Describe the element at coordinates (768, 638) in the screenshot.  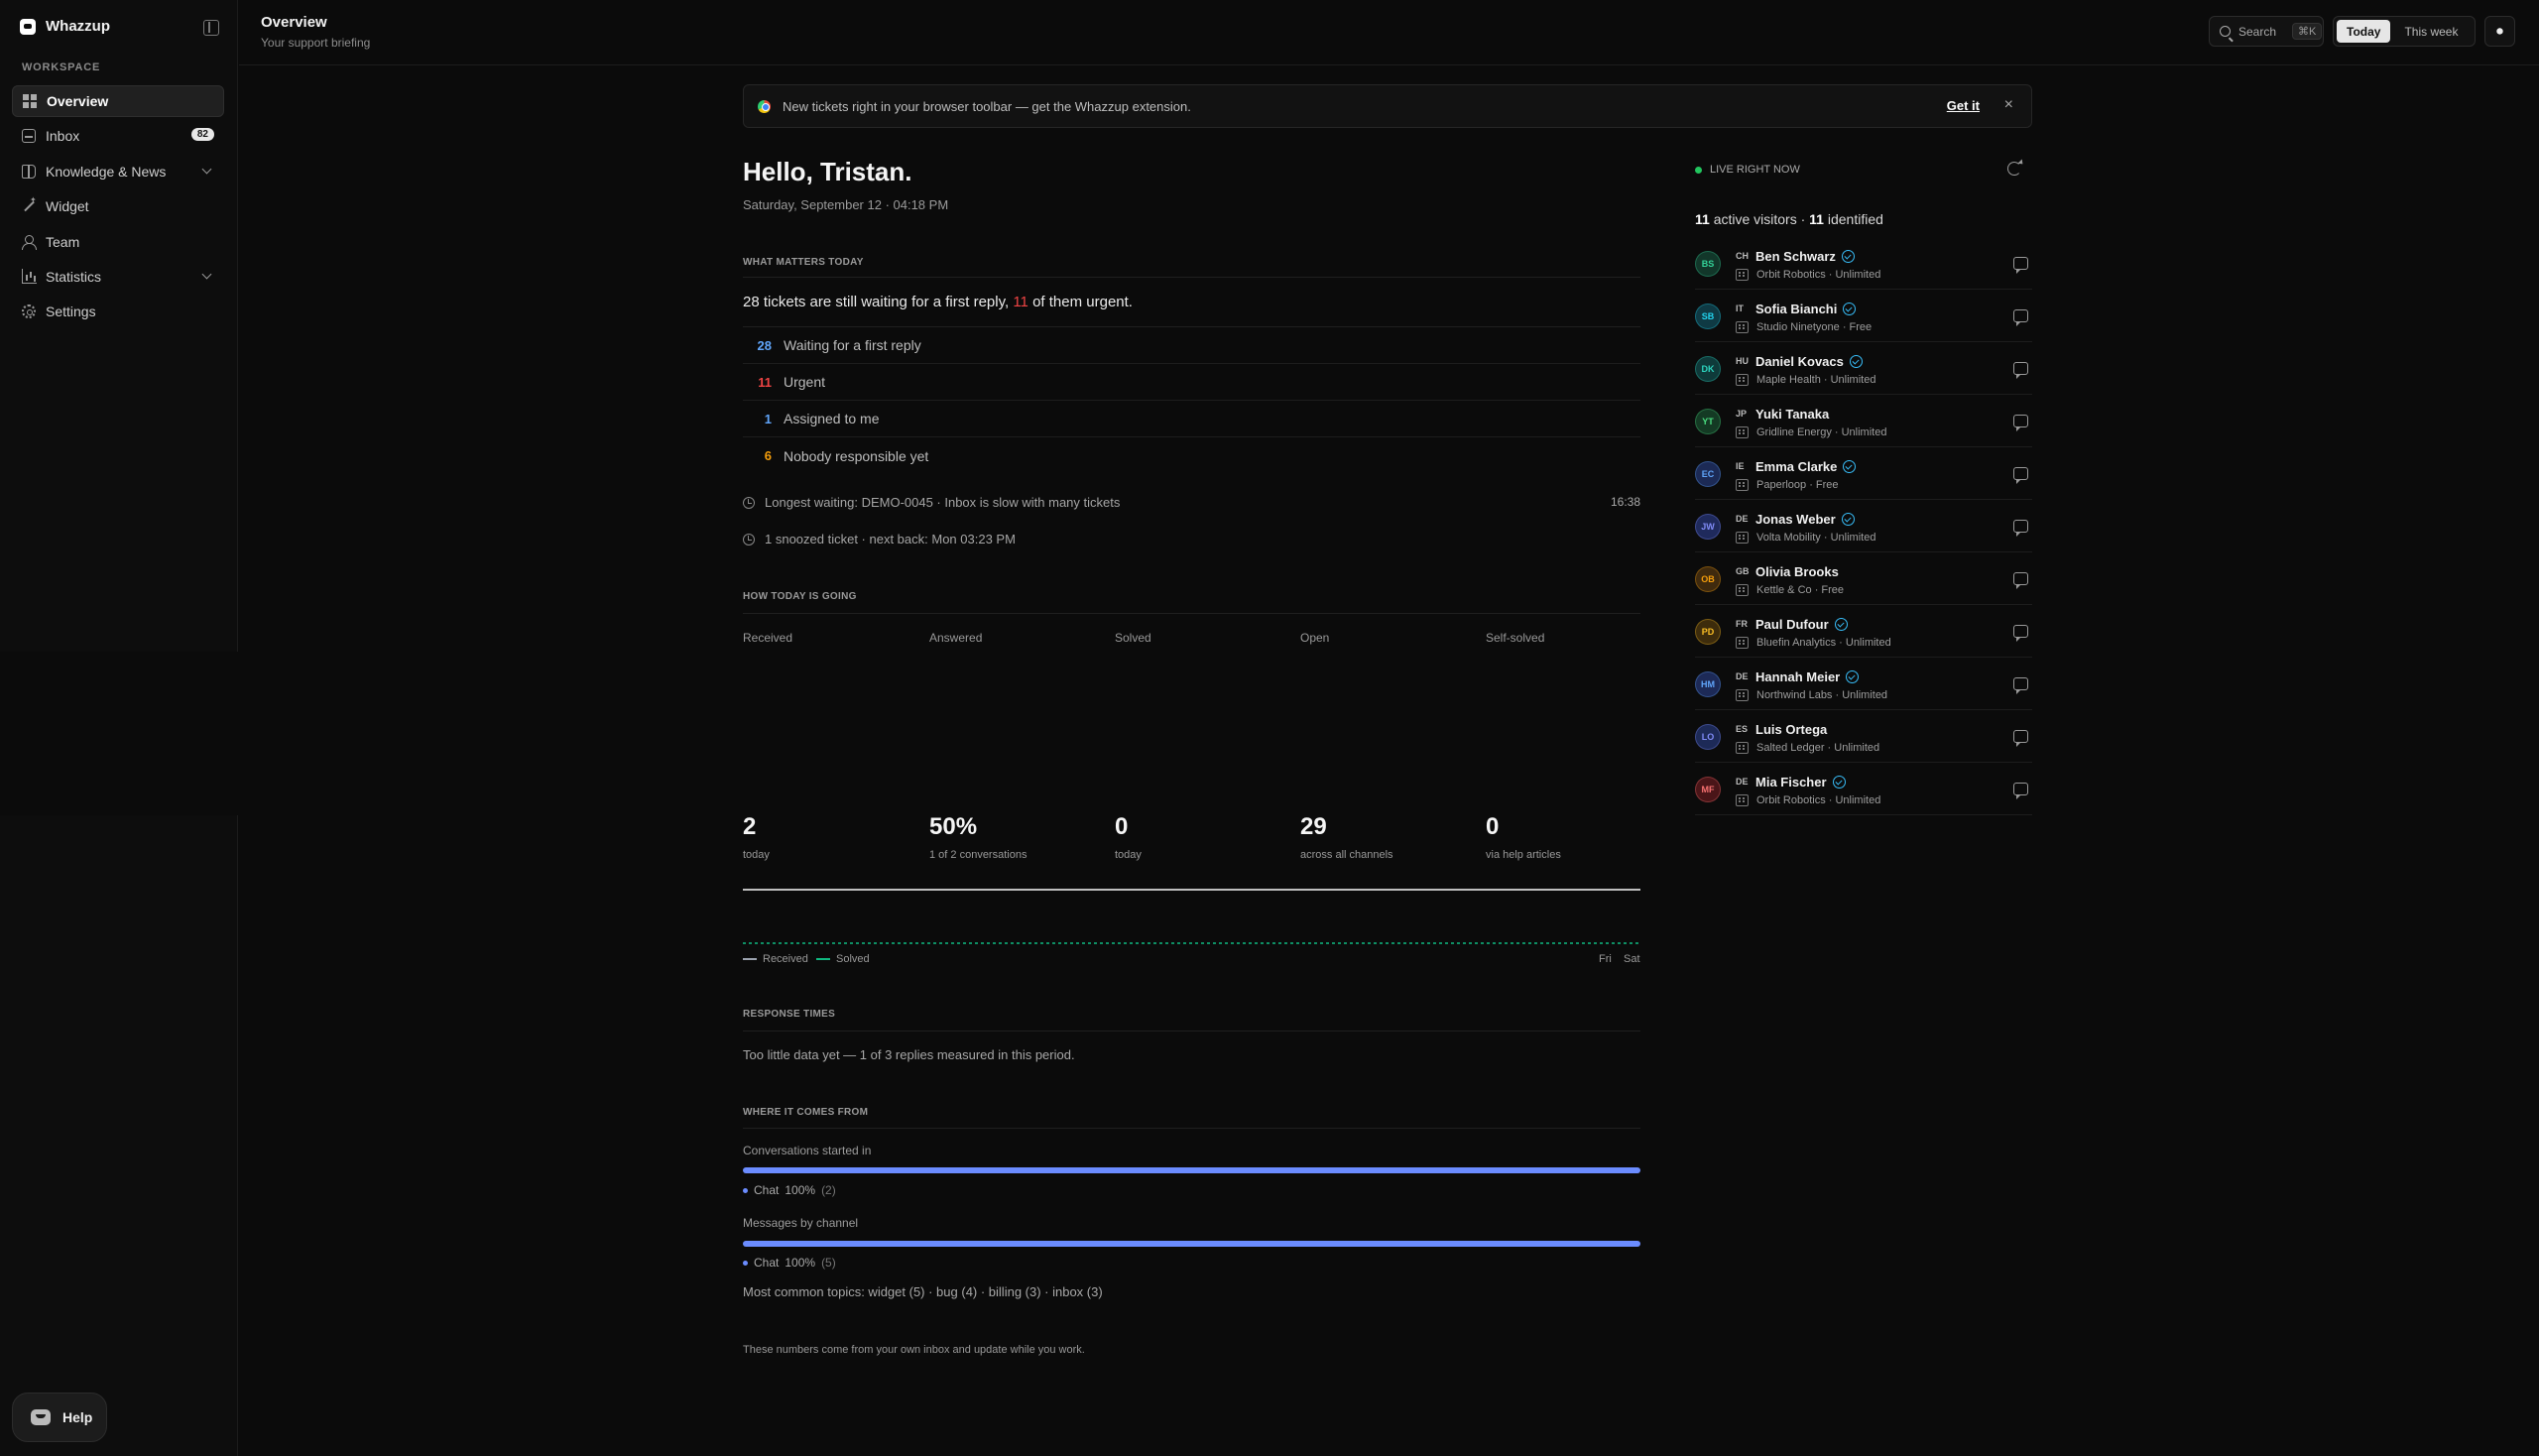
I see `stat-head-received: Received` at that location.